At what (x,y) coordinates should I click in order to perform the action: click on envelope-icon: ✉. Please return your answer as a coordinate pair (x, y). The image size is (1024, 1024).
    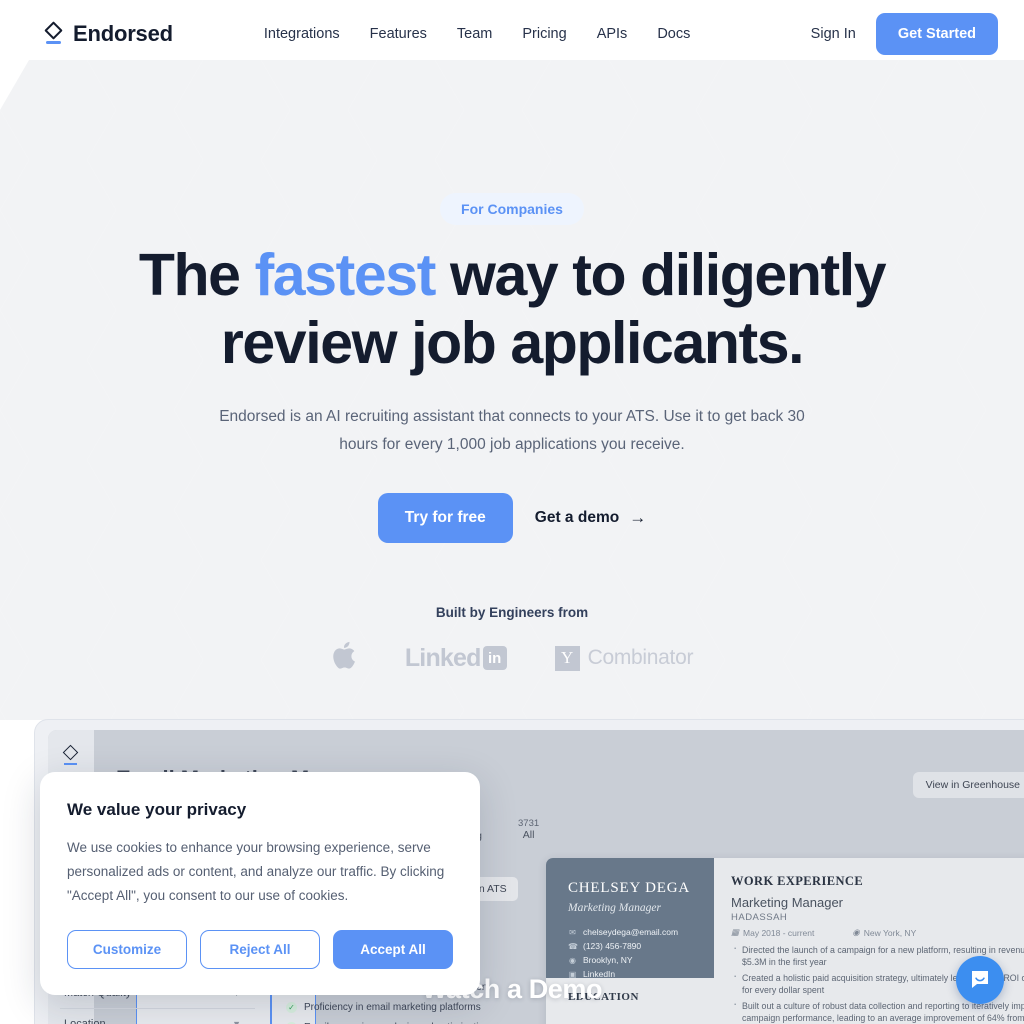
    Looking at the image, I should click on (572, 932).